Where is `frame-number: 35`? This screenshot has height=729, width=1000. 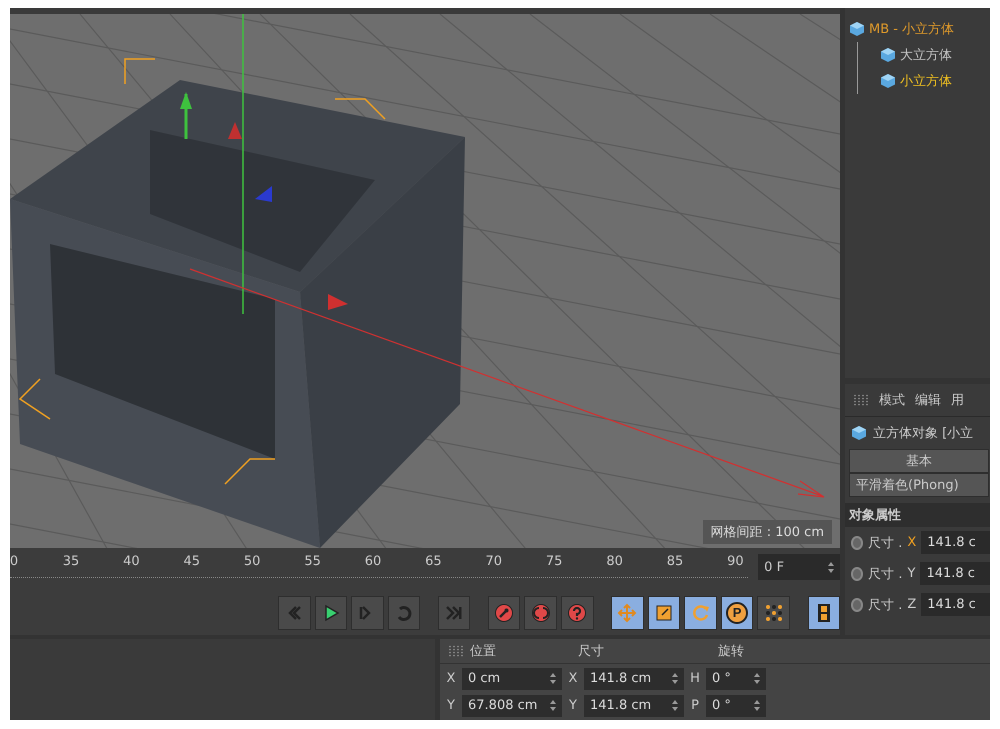
frame-number: 35 is located at coordinates (71, 561).